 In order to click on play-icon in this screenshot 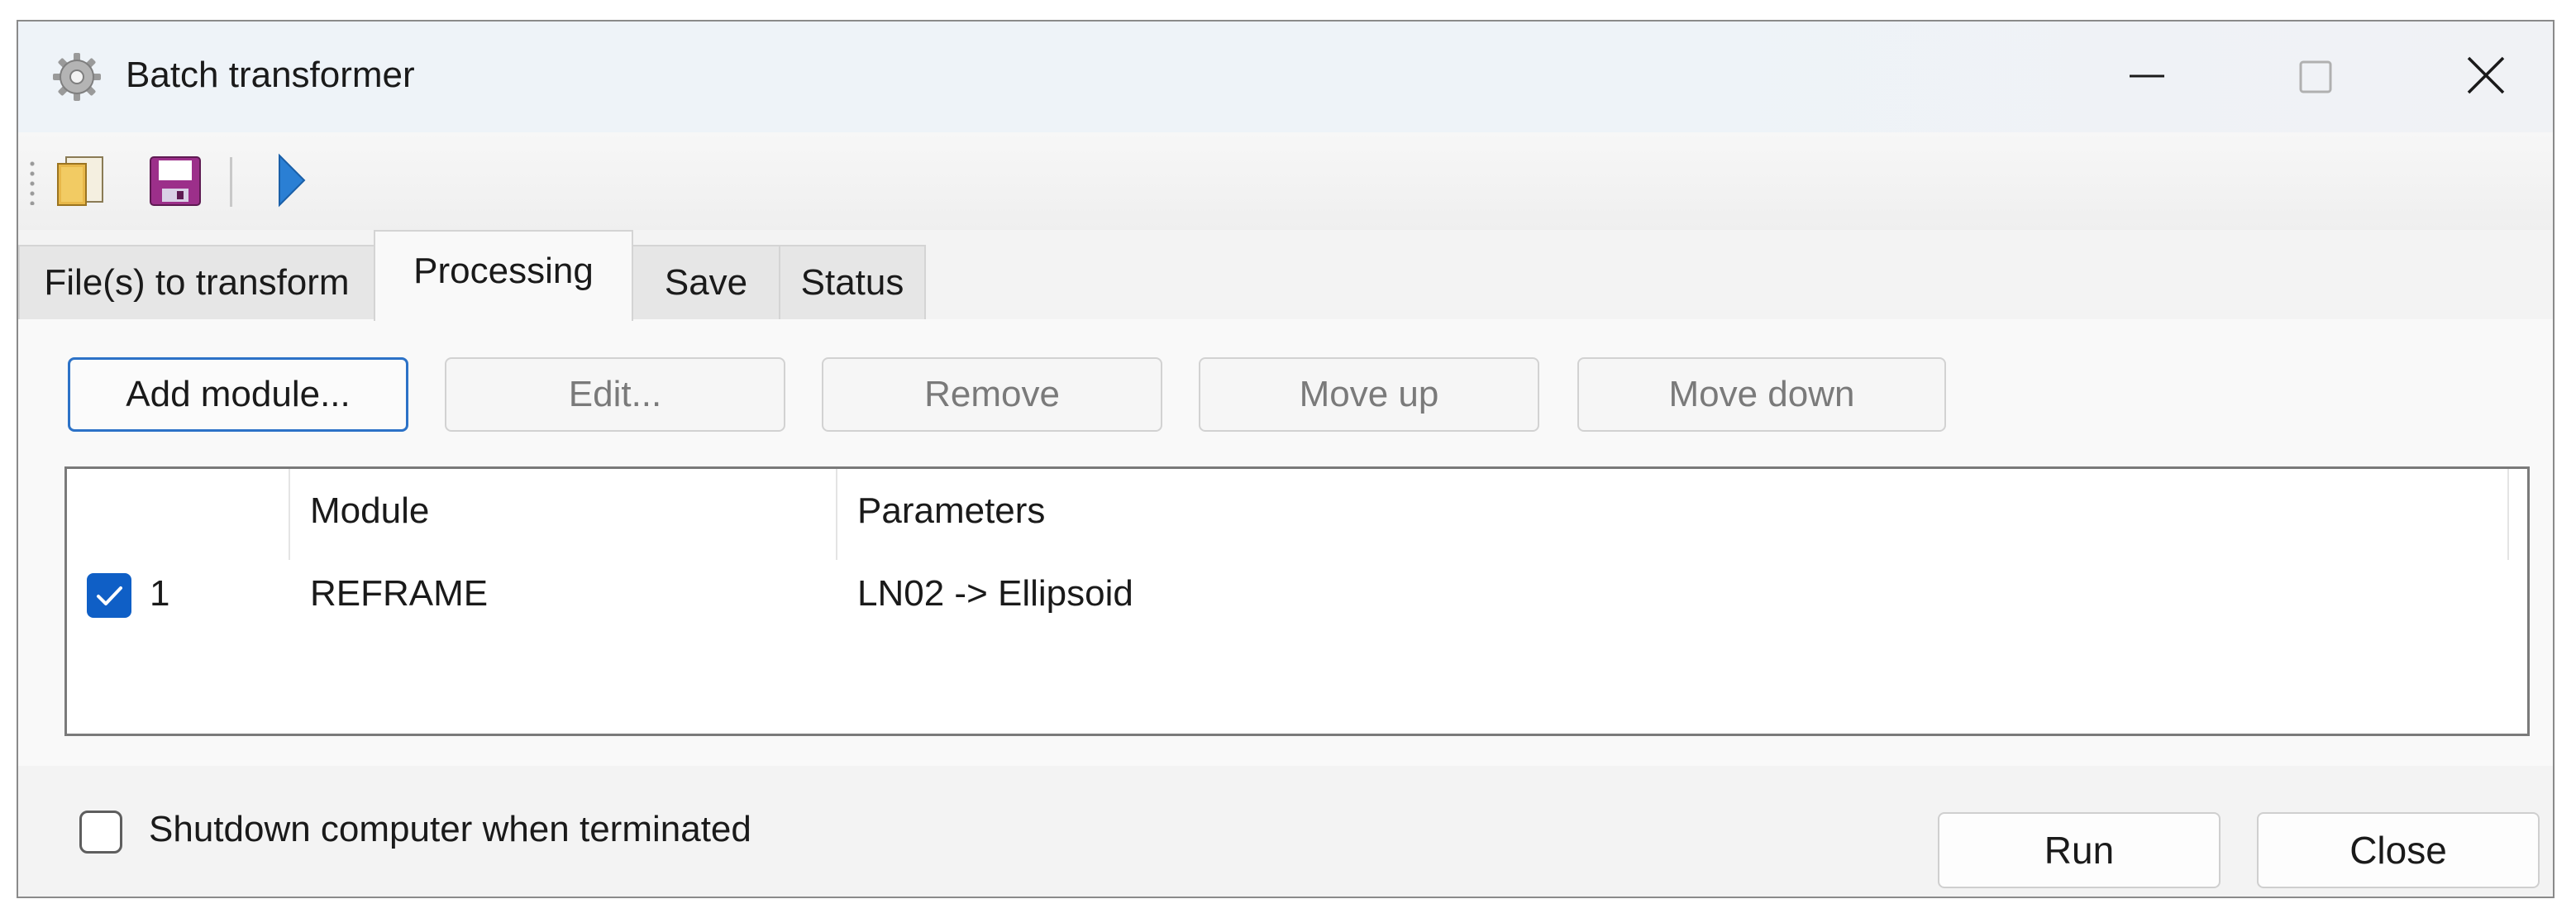, I will do `click(292, 180)`.